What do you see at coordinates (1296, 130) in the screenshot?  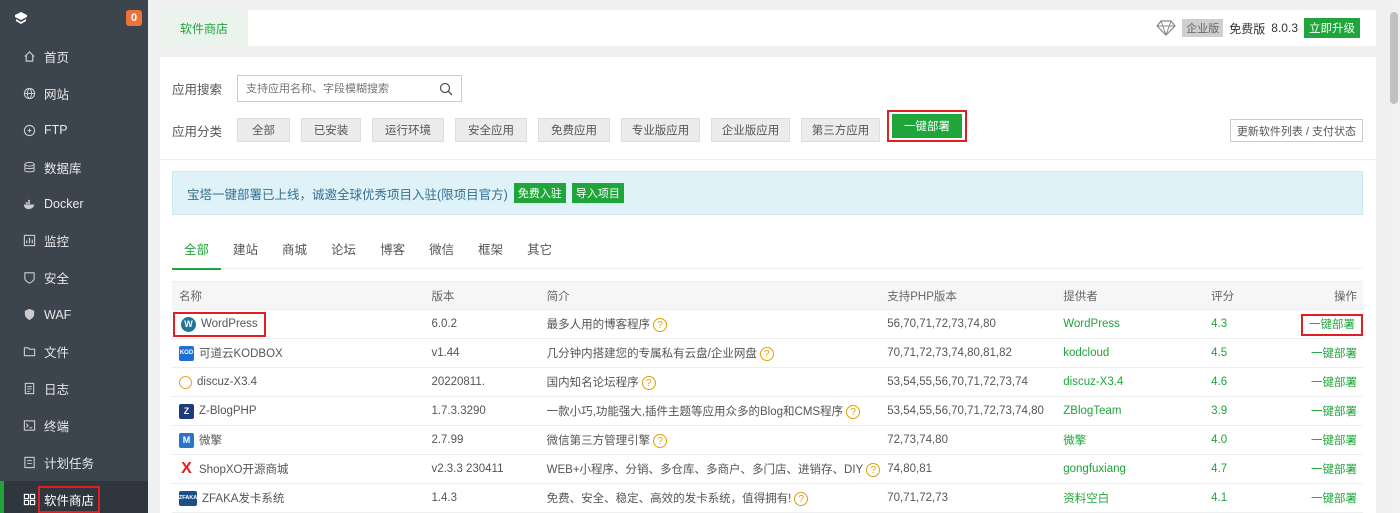 I see `refresh-list-button: 更新软件列表 / 支付状态` at bounding box center [1296, 130].